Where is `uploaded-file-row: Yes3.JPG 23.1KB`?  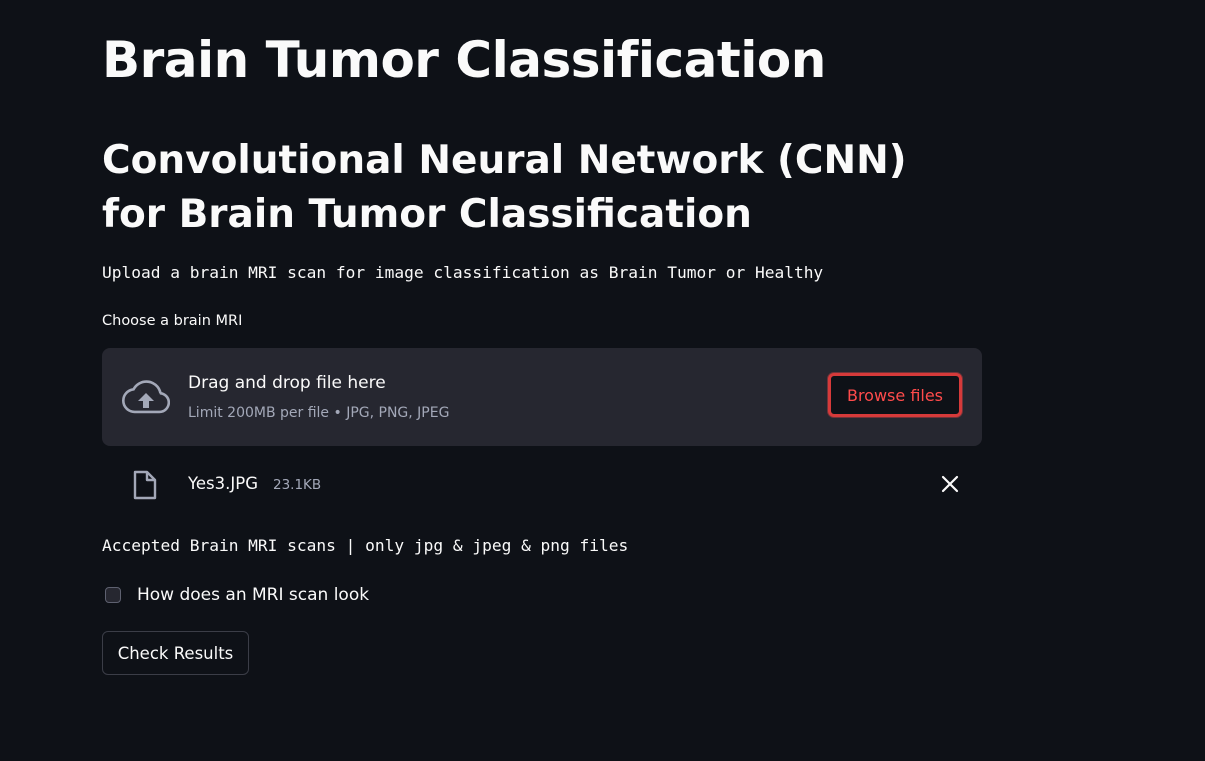
uploaded-file-row: Yes3.JPG 23.1KB is located at coordinates (542, 484).